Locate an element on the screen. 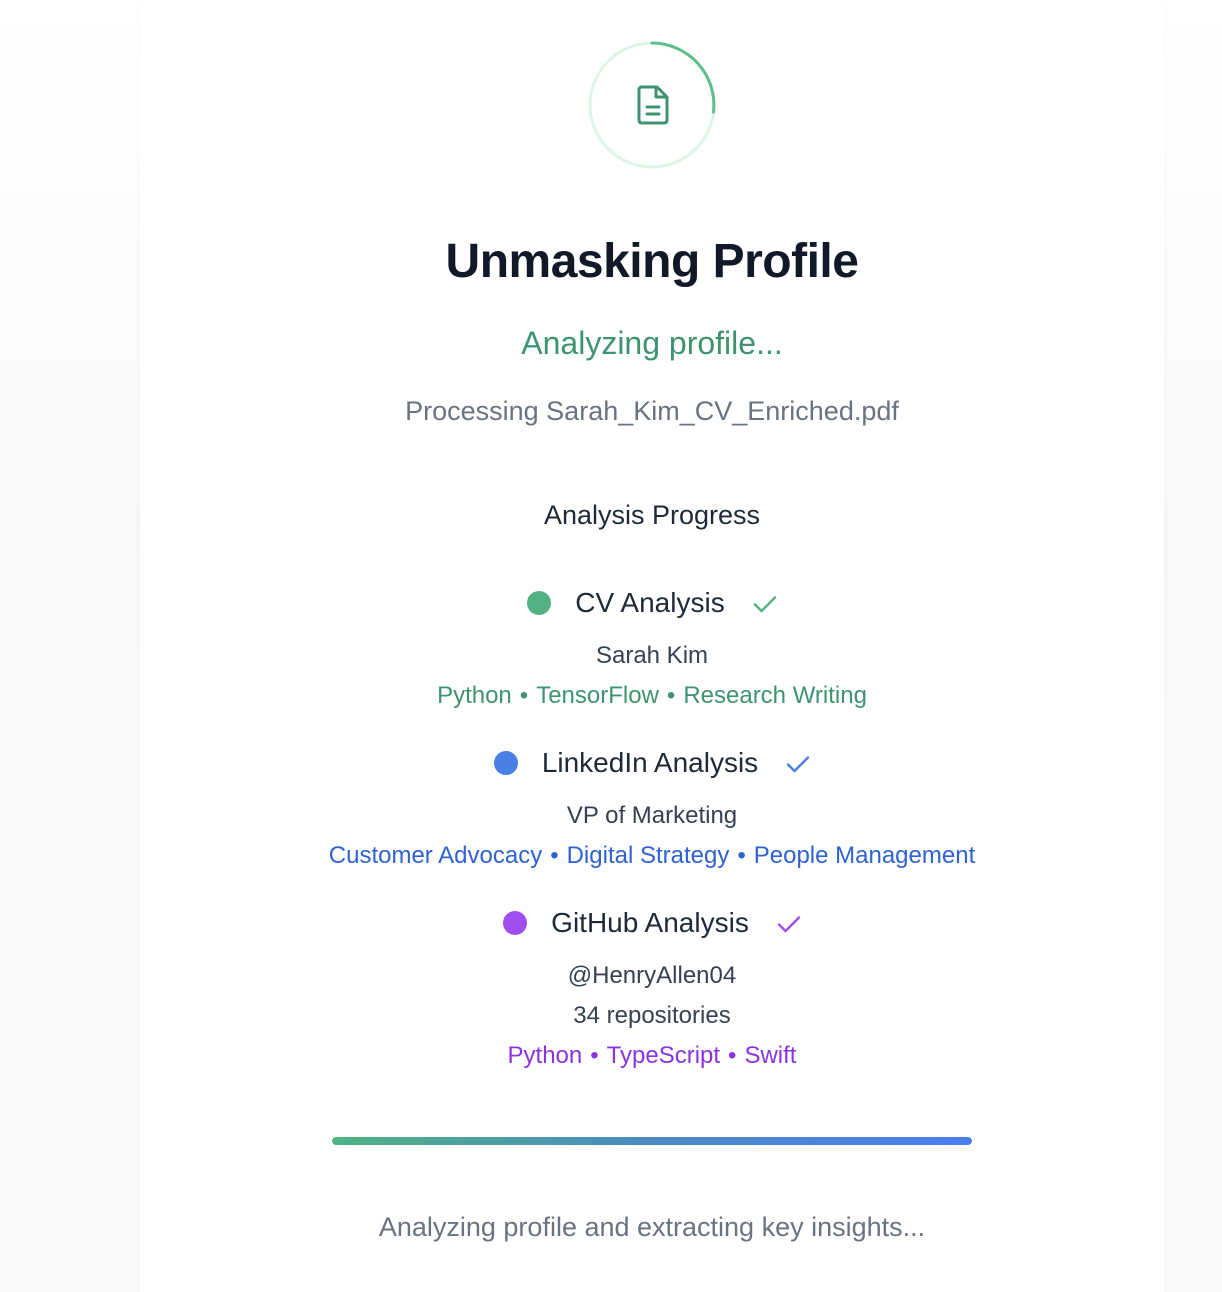 Image resolution: width=1222 pixels, height=1292 pixels. step-cv: CV Analysis is located at coordinates (652, 603).